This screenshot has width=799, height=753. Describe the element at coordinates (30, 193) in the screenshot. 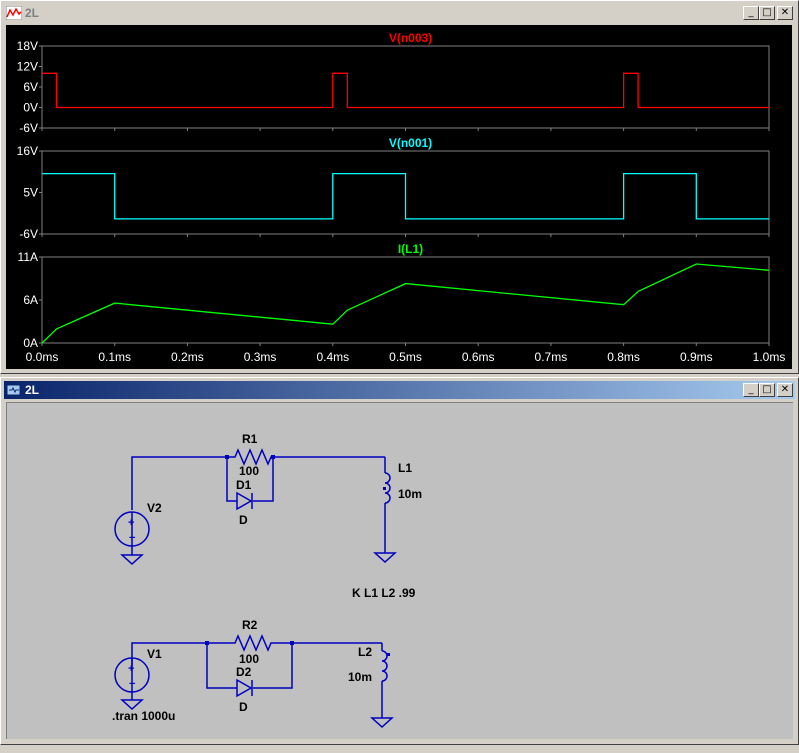

I see `y-tick-label: 5V` at that location.